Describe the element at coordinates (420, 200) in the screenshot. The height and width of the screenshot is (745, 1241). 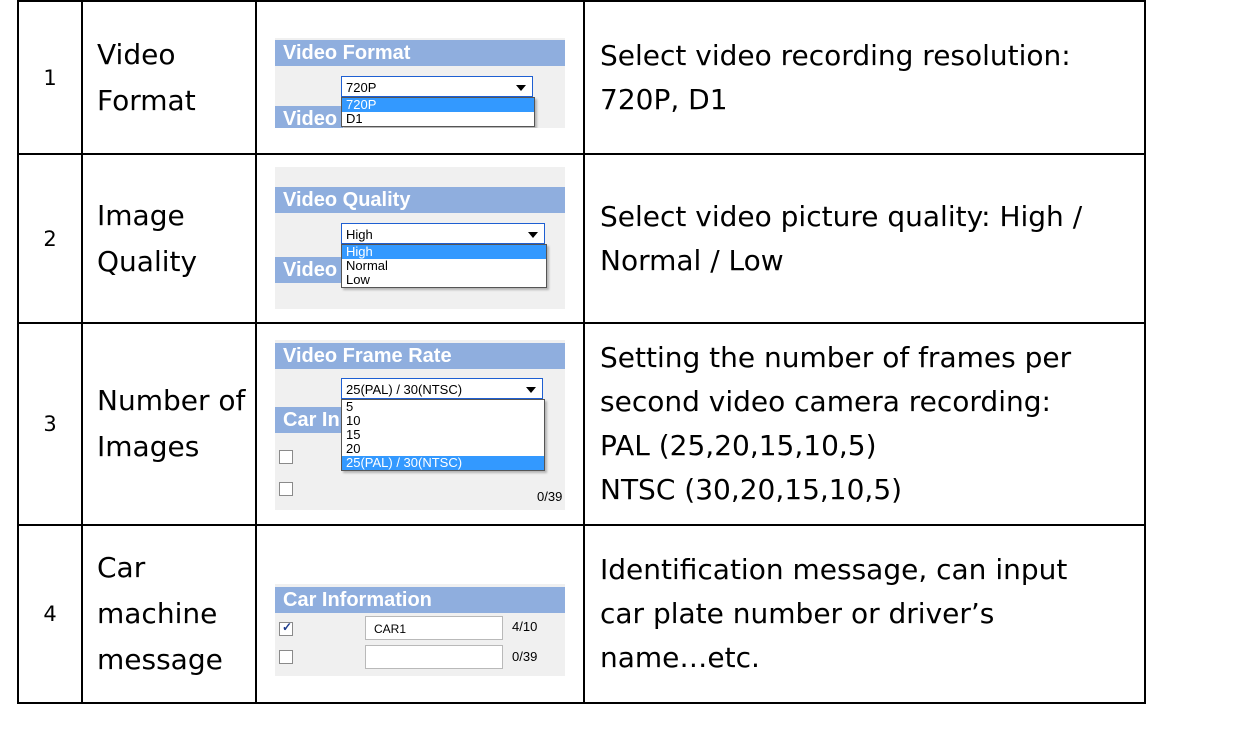
I see `panel-heading: Video Quality` at that location.